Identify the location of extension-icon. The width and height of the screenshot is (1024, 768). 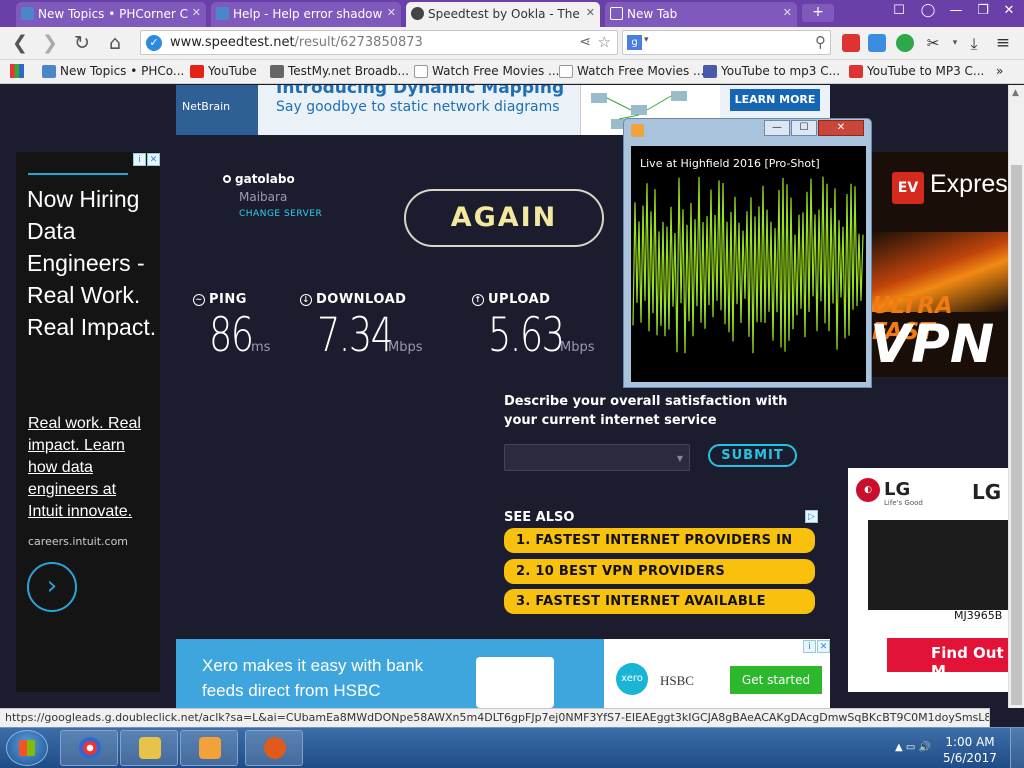
(851, 43).